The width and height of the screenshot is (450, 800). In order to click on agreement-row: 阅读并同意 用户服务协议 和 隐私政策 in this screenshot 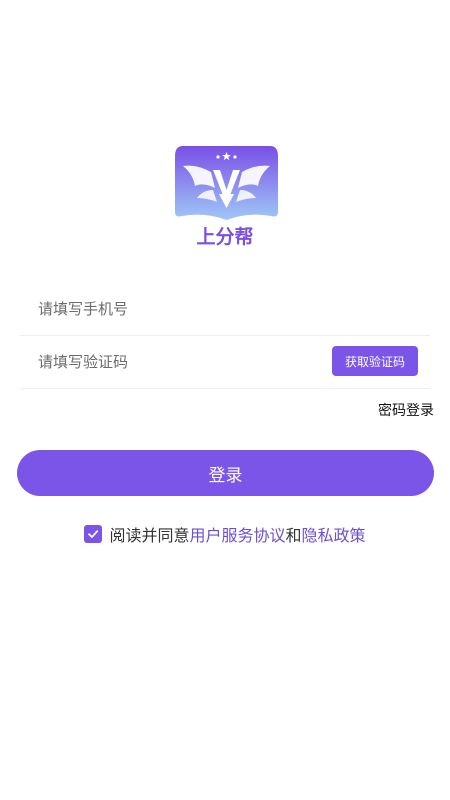, I will do `click(225, 534)`.